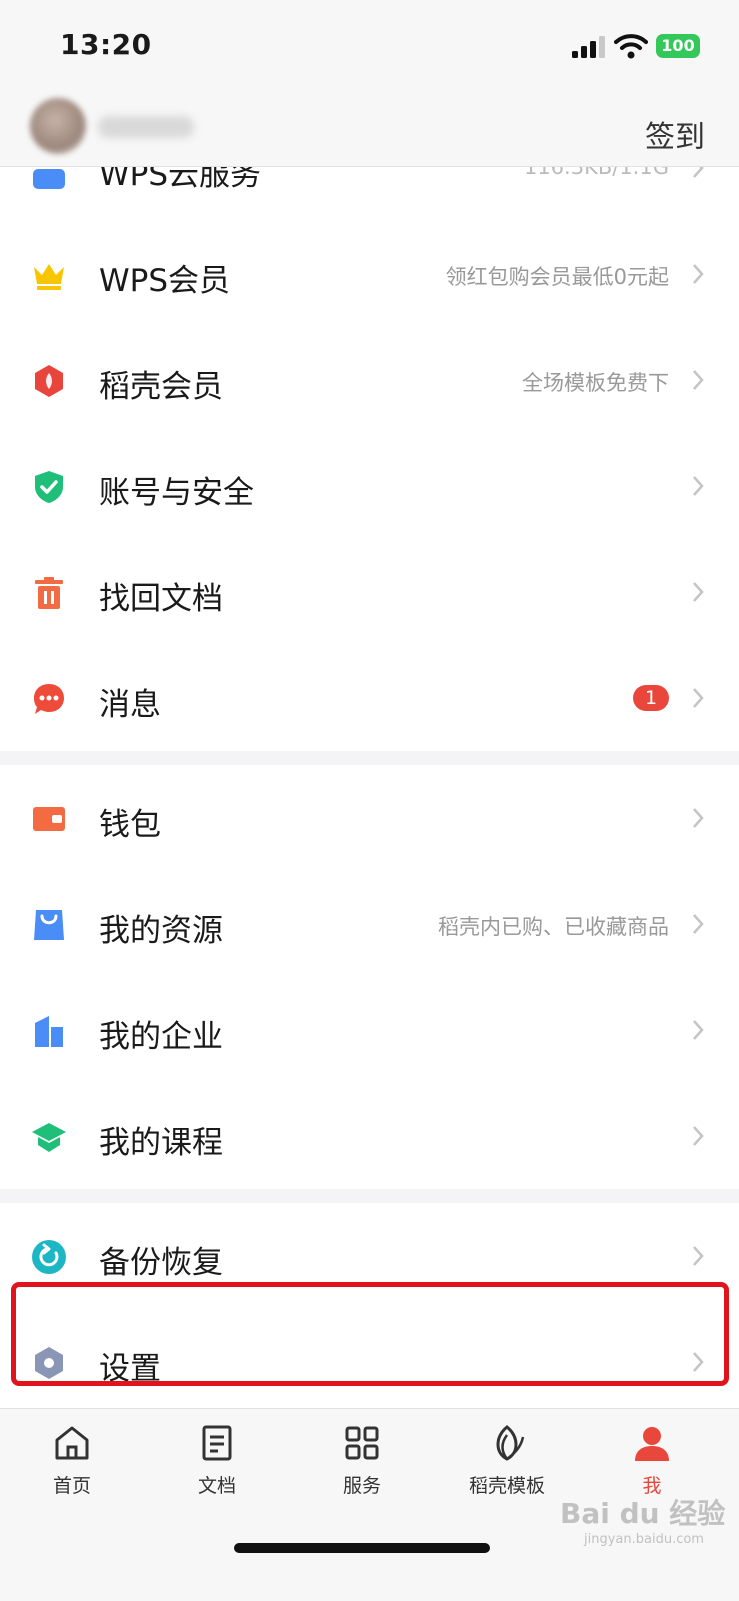  Describe the element at coordinates (130, 705) in the screenshot. I see `menu-item-label: 消息` at that location.